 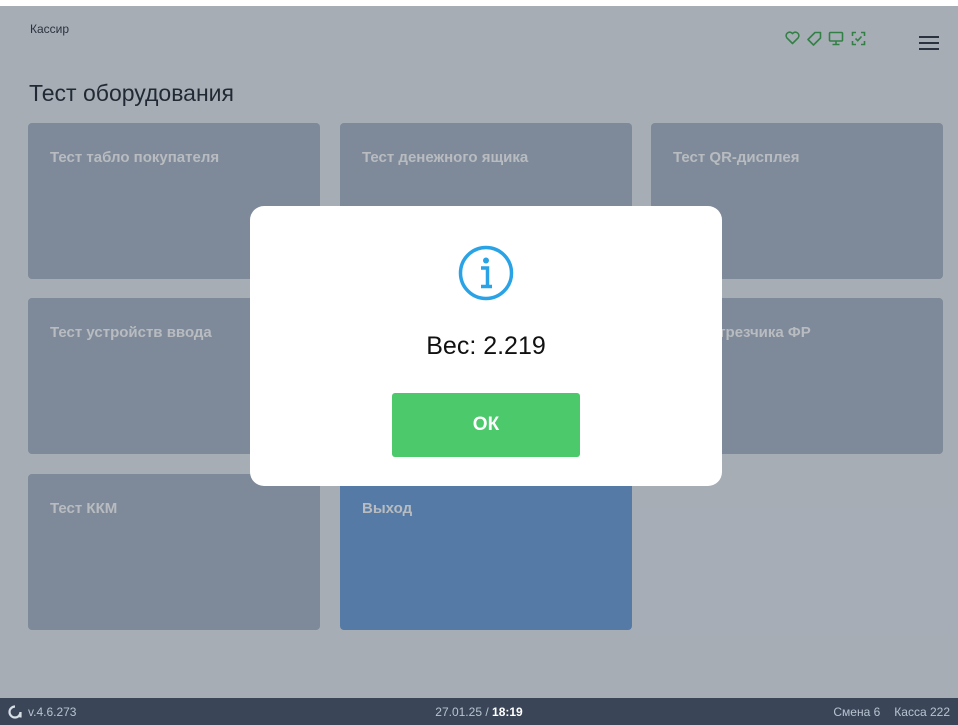 What do you see at coordinates (507, 711) in the screenshot?
I see `current-time: 18:19` at bounding box center [507, 711].